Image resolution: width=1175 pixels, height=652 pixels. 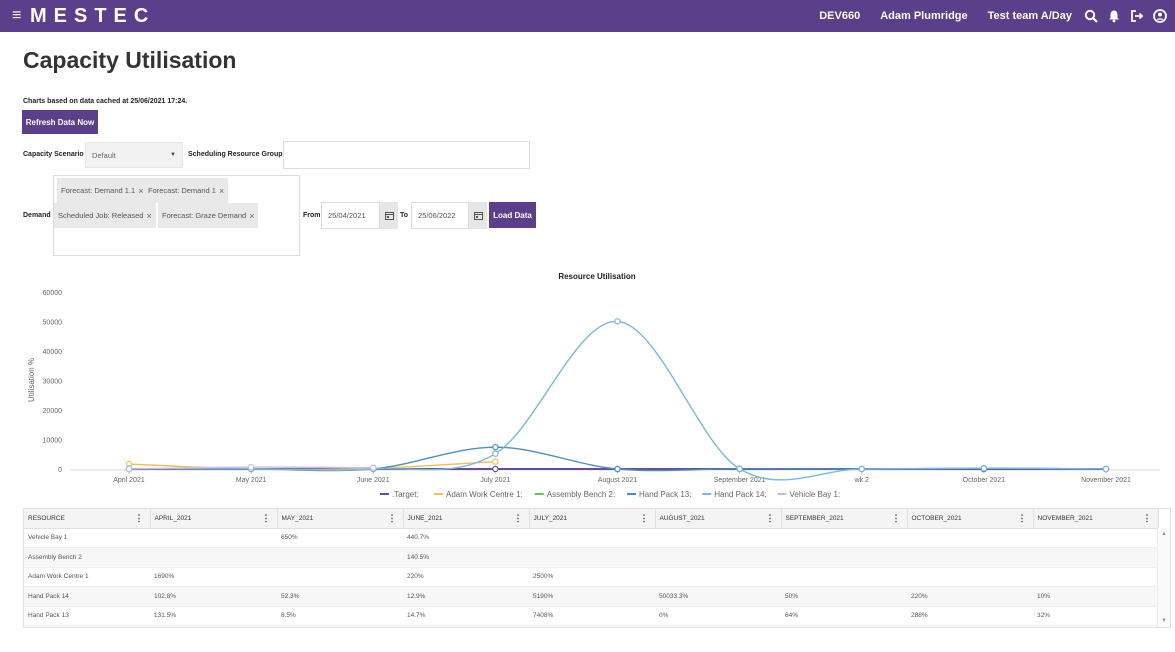 What do you see at coordinates (1160, 16) in the screenshot?
I see `user-account-icon` at bounding box center [1160, 16].